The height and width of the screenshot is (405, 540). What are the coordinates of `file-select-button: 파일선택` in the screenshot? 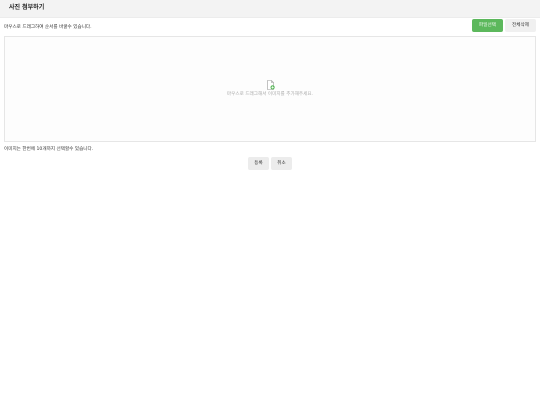 It's located at (487, 25).